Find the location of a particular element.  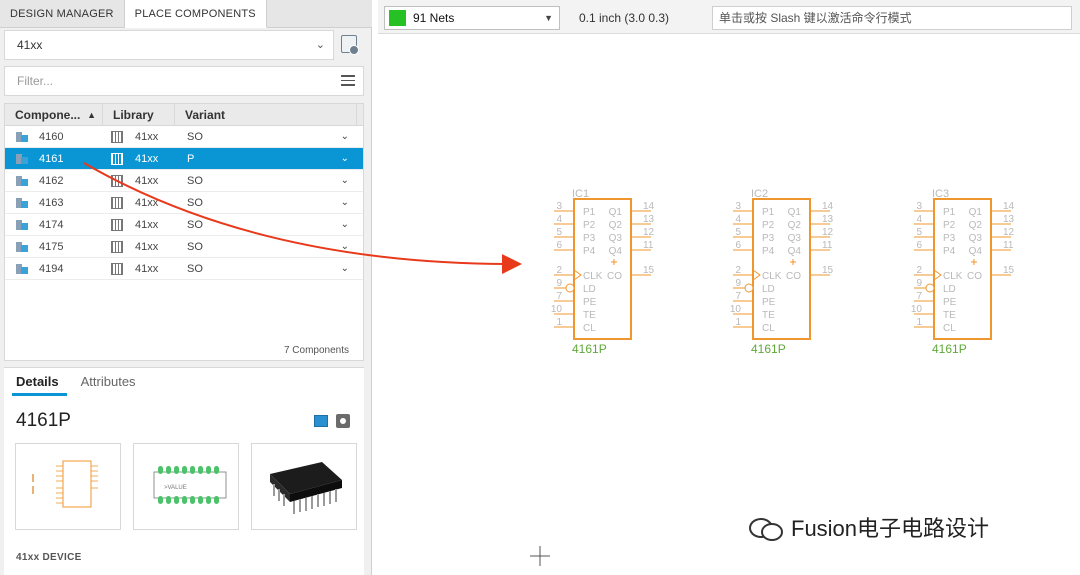

column-header-library: Library is located at coordinates (139, 114).